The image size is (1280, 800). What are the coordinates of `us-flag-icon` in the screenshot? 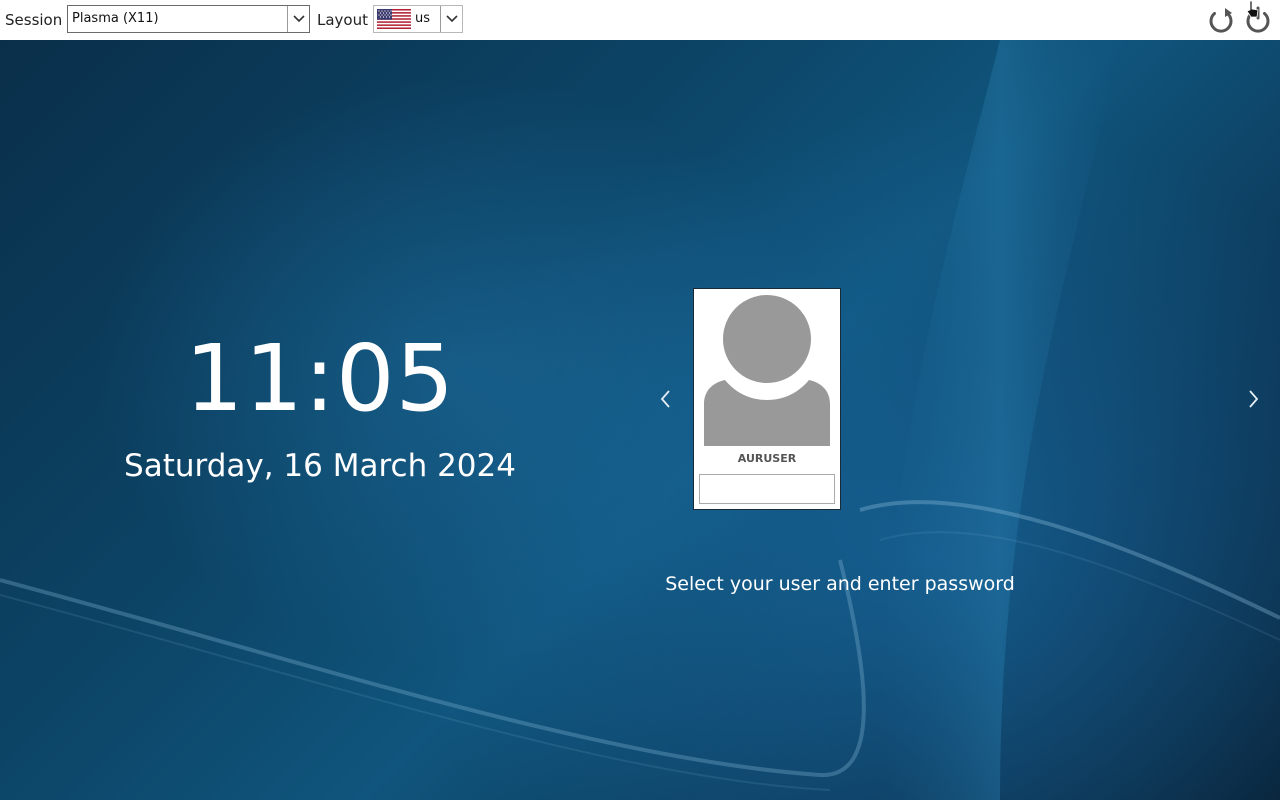 It's located at (394, 19).